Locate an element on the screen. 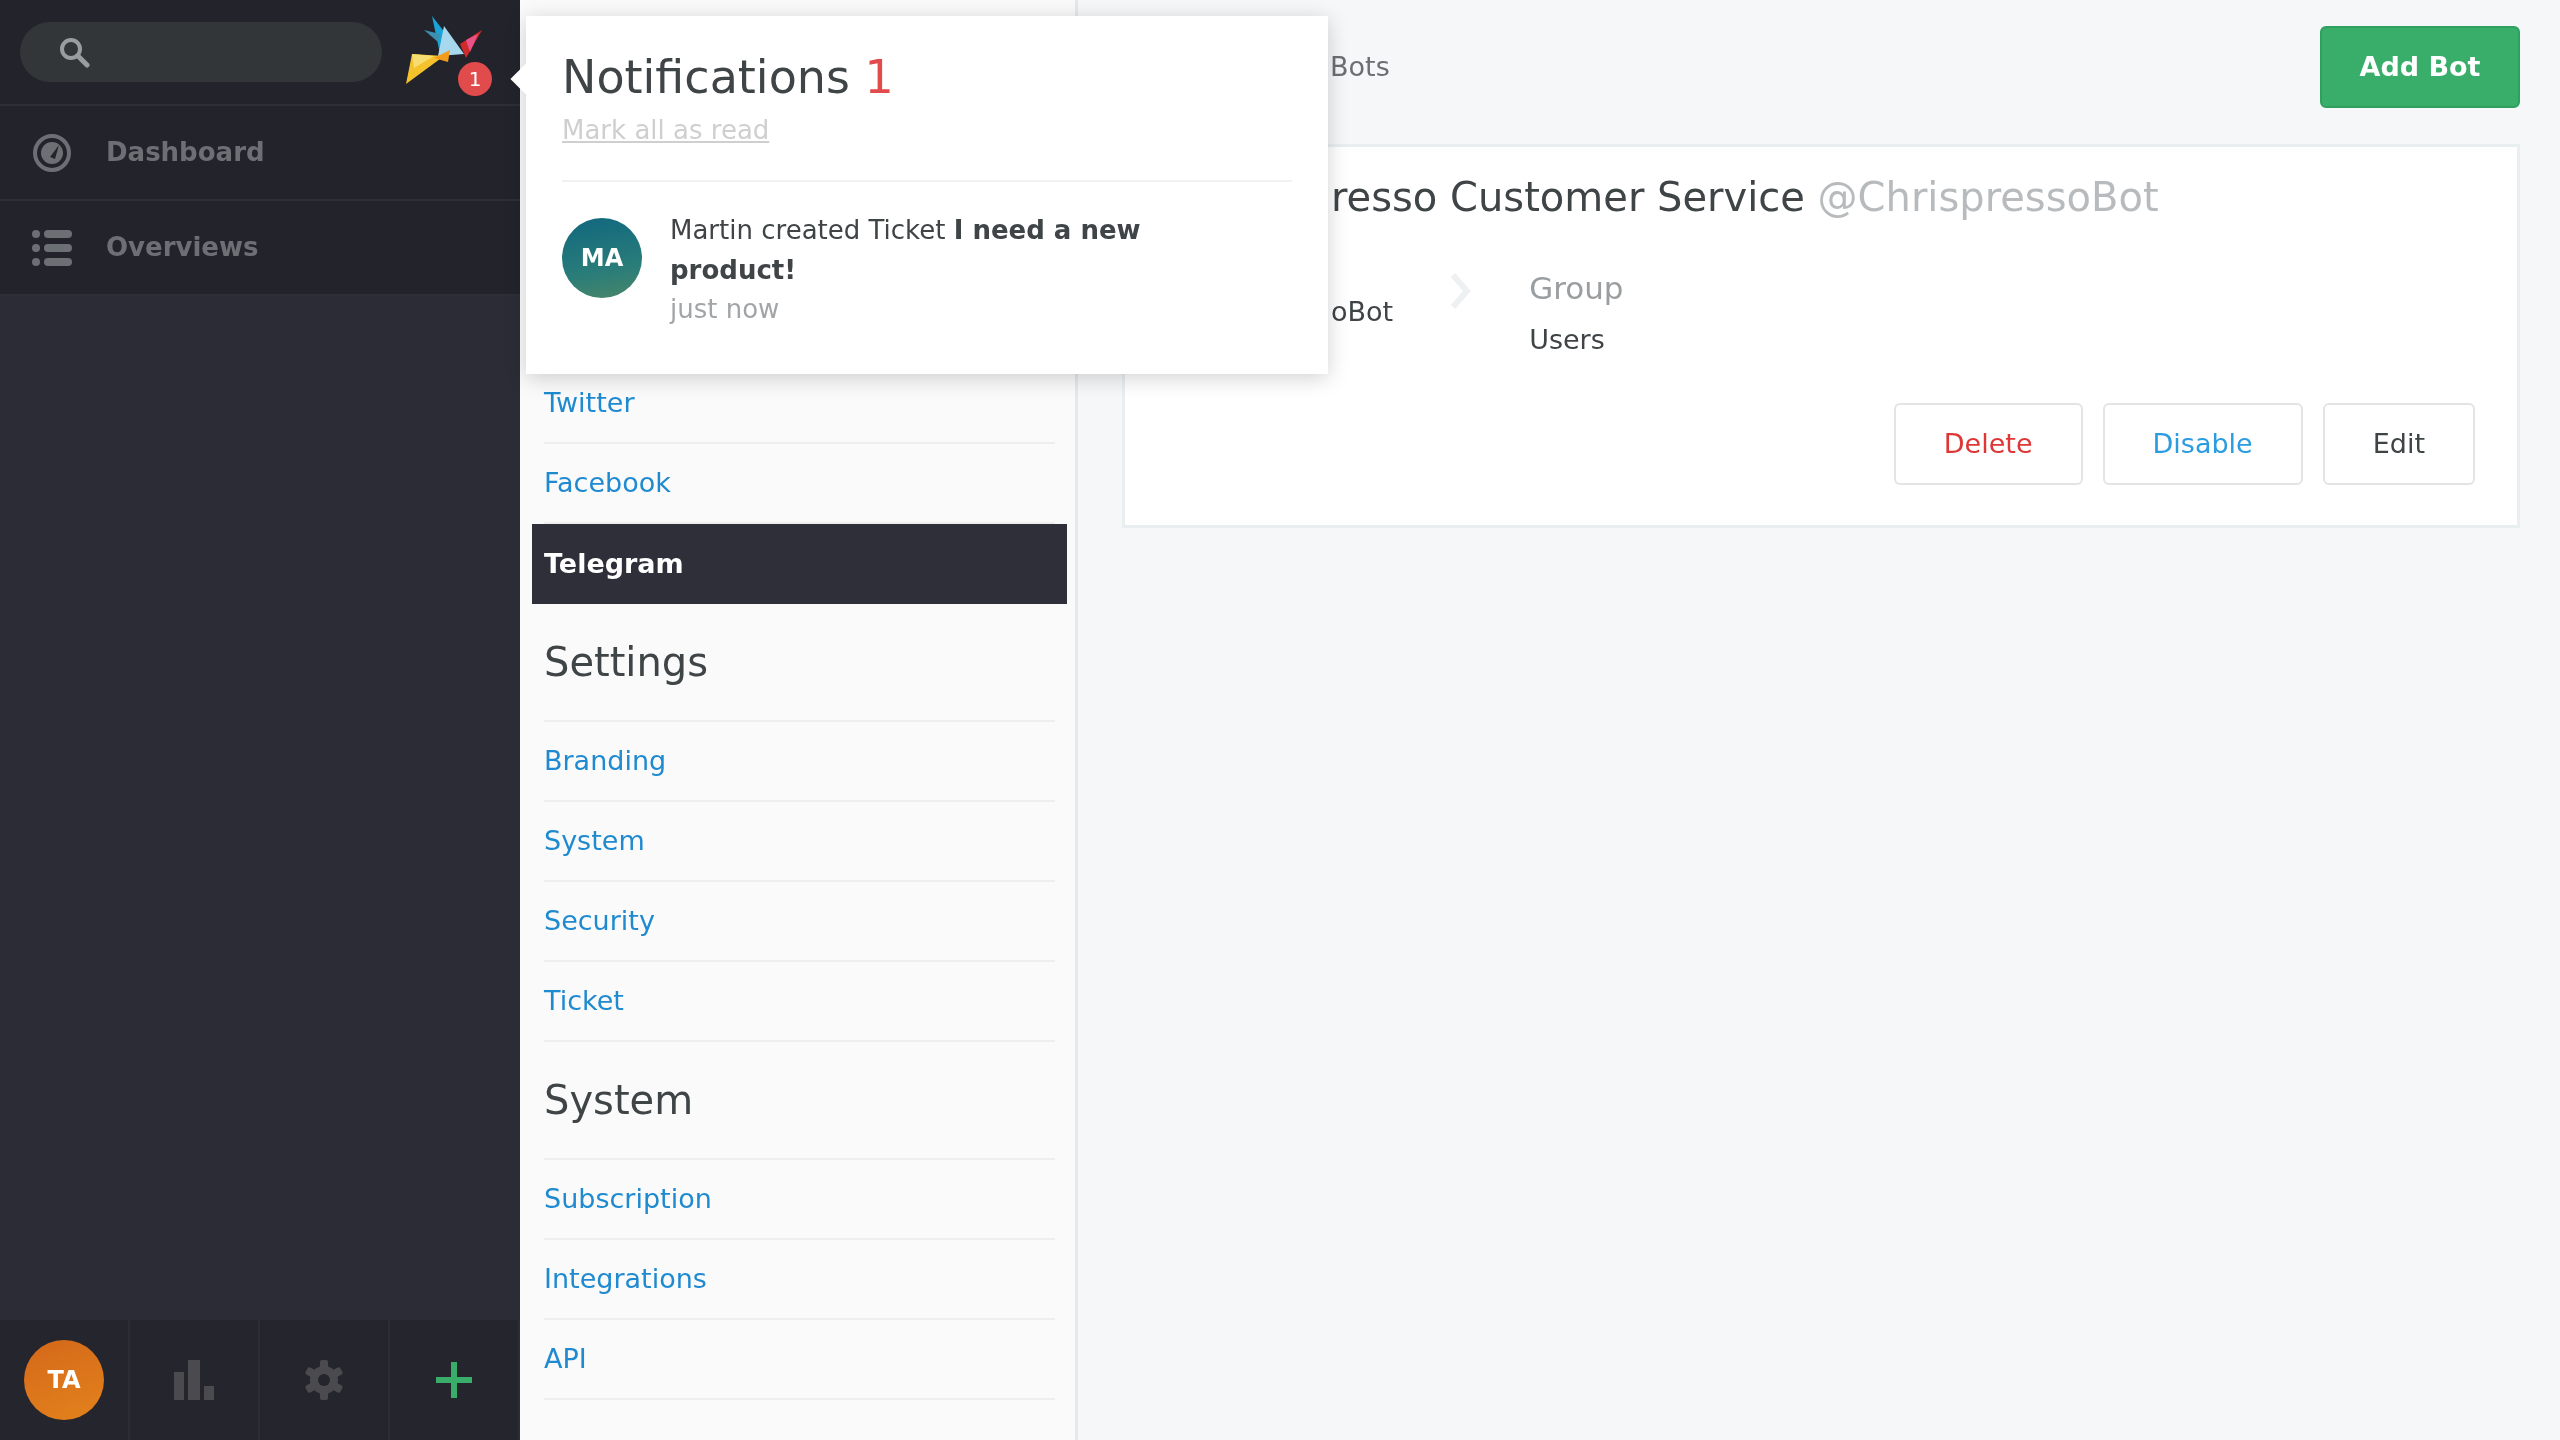 The height and width of the screenshot is (1440, 2560). bot-action-button: Delete is located at coordinates (1988, 444).